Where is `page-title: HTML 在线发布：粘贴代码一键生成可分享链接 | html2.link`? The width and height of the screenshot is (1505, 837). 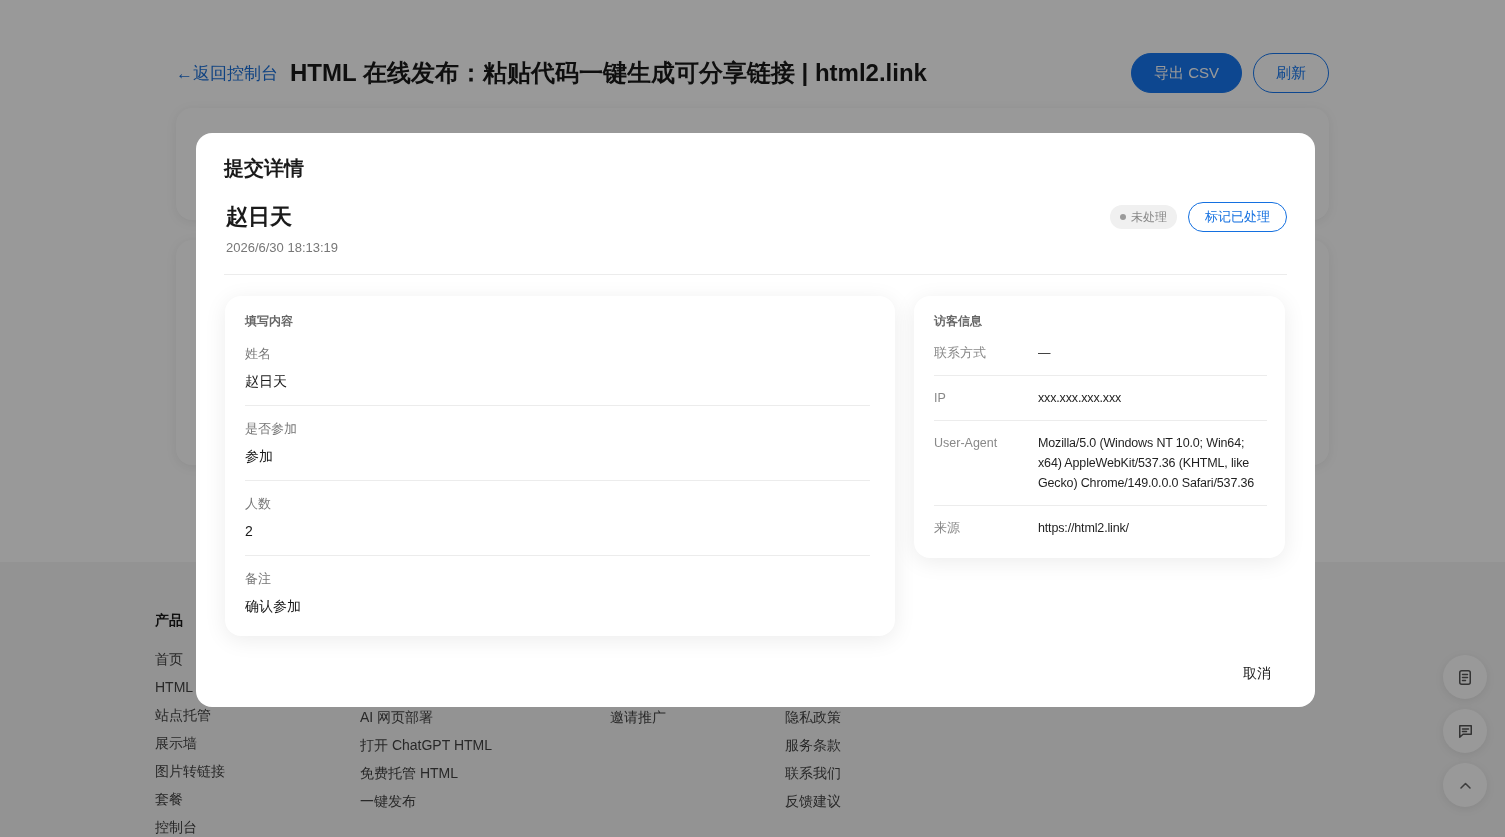 page-title: HTML 在线发布：粘贴代码一键生成可分享链接 | html2.link is located at coordinates (609, 73).